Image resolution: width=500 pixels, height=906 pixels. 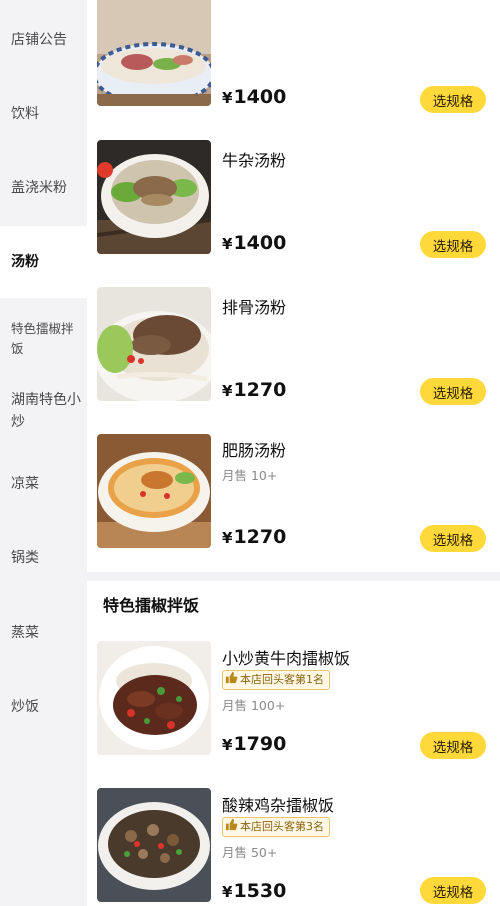 I want to click on section-divider, so click(x=293, y=576).